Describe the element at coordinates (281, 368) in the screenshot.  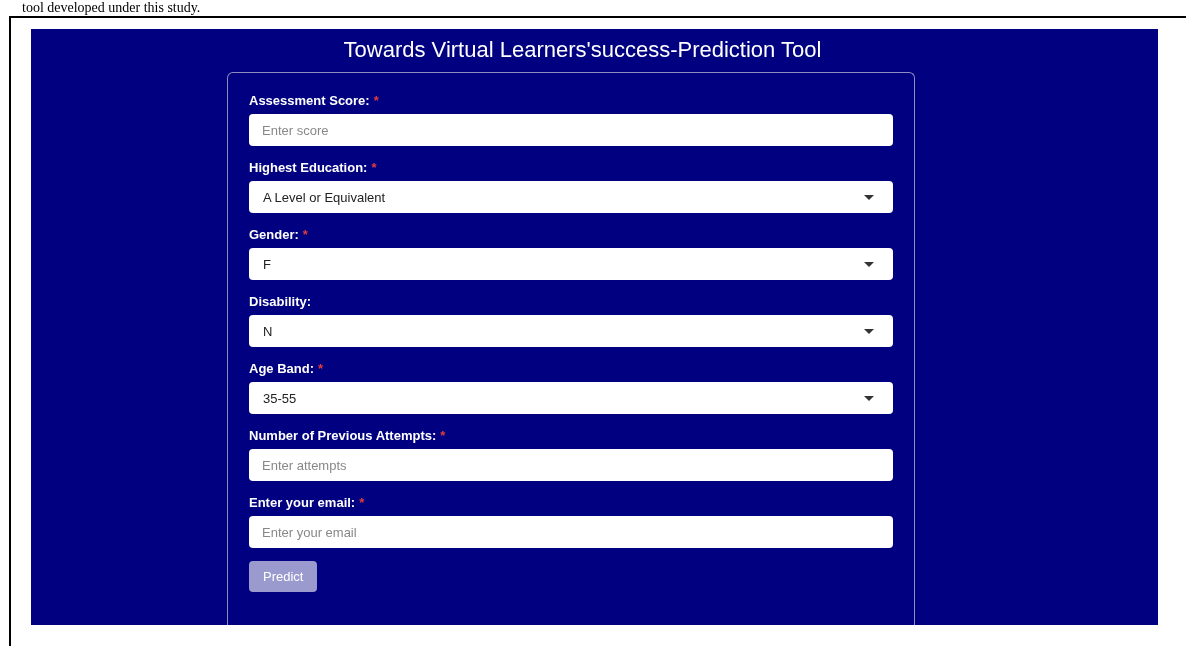
I see `field-label: Age Band:` at that location.